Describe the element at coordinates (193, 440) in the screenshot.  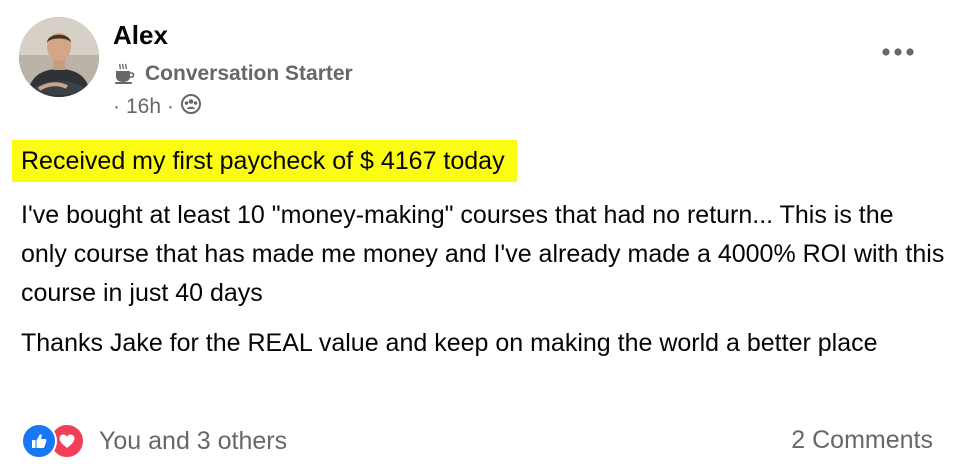
I see `reactors-text: You and 3 others` at that location.